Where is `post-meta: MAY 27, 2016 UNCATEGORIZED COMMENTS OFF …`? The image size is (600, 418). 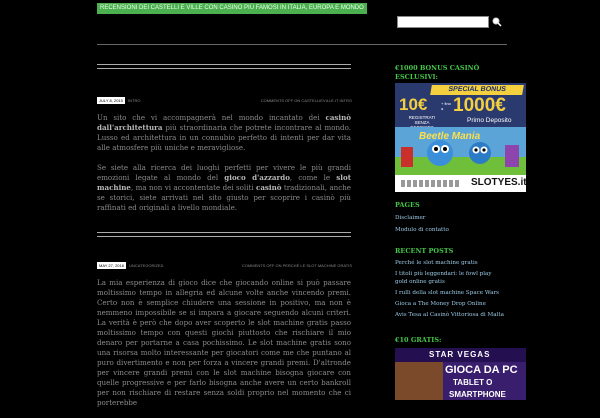
post-meta: MAY 27, 2016 UNCATEGORIZED COMMENTS OFF … is located at coordinates (224, 265).